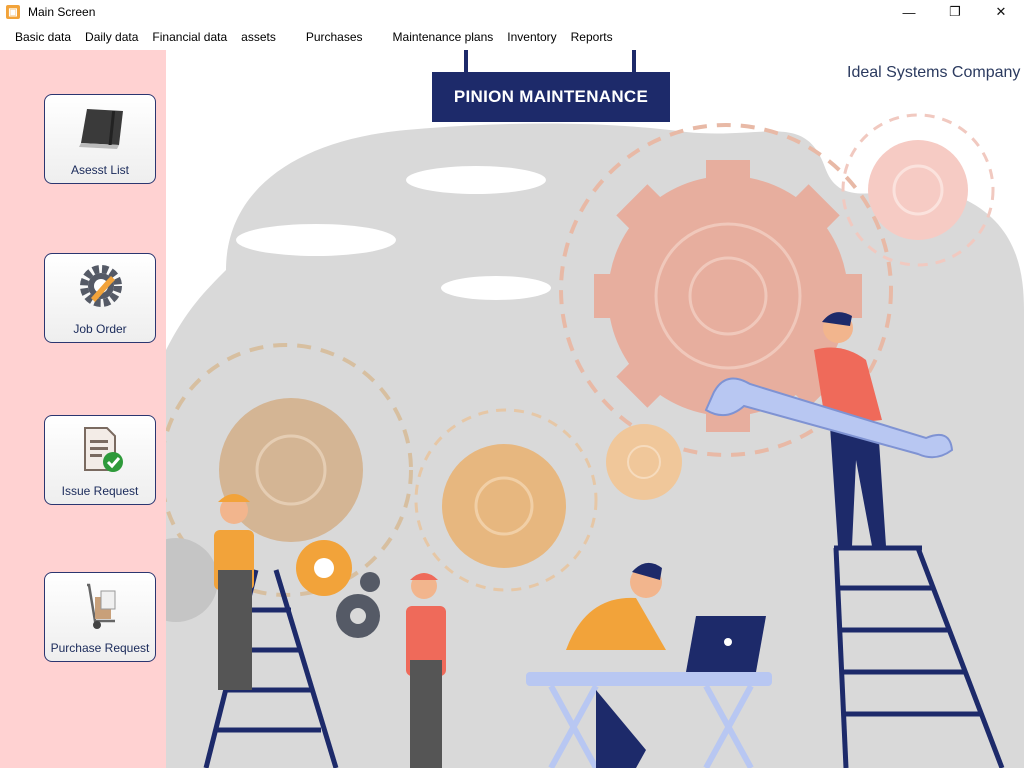  I want to click on menu-daily-data: Daily data, so click(111, 37).